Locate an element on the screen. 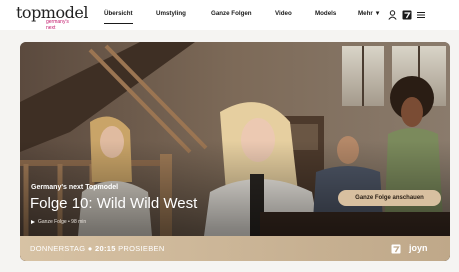  nav-item-video: Video is located at coordinates (283, 17).